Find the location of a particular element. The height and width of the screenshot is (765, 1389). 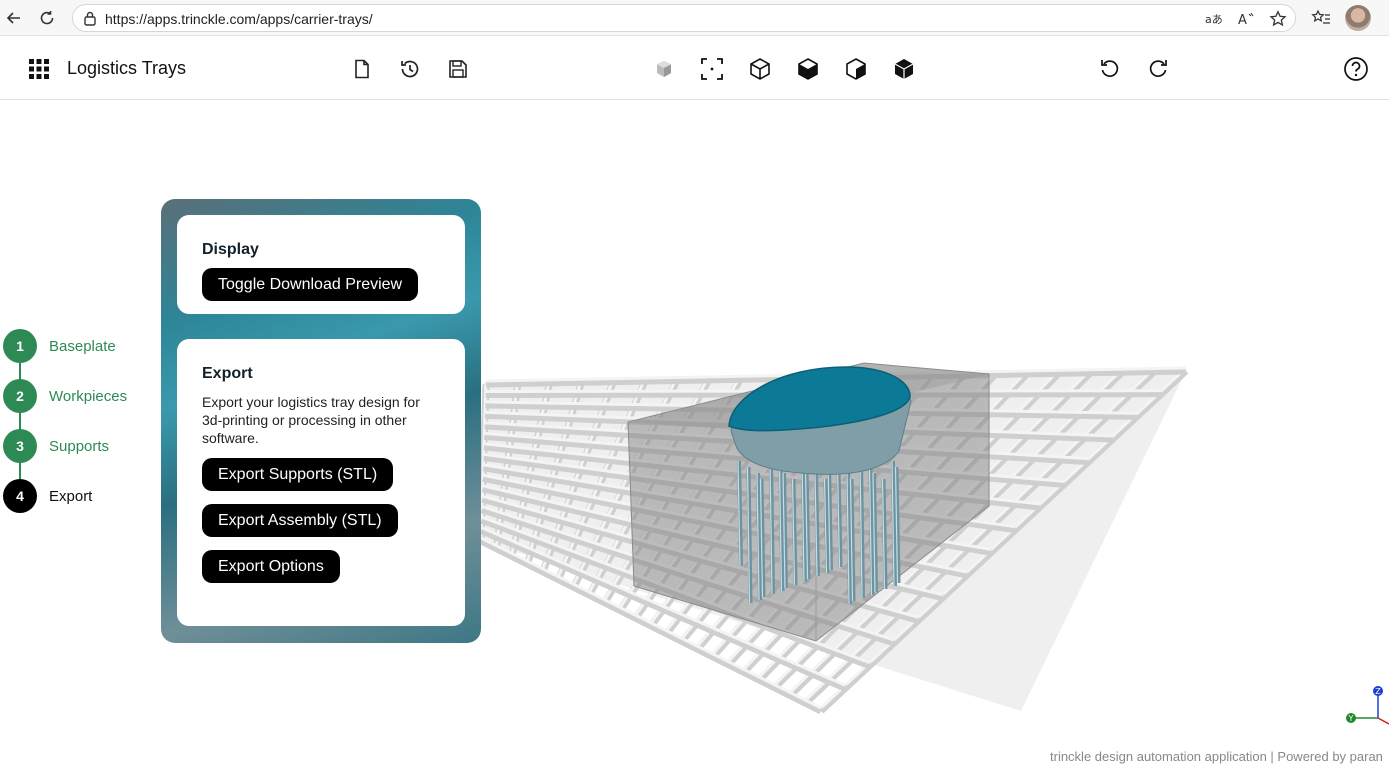

cube-front-view-icon is located at coordinates (808, 69).